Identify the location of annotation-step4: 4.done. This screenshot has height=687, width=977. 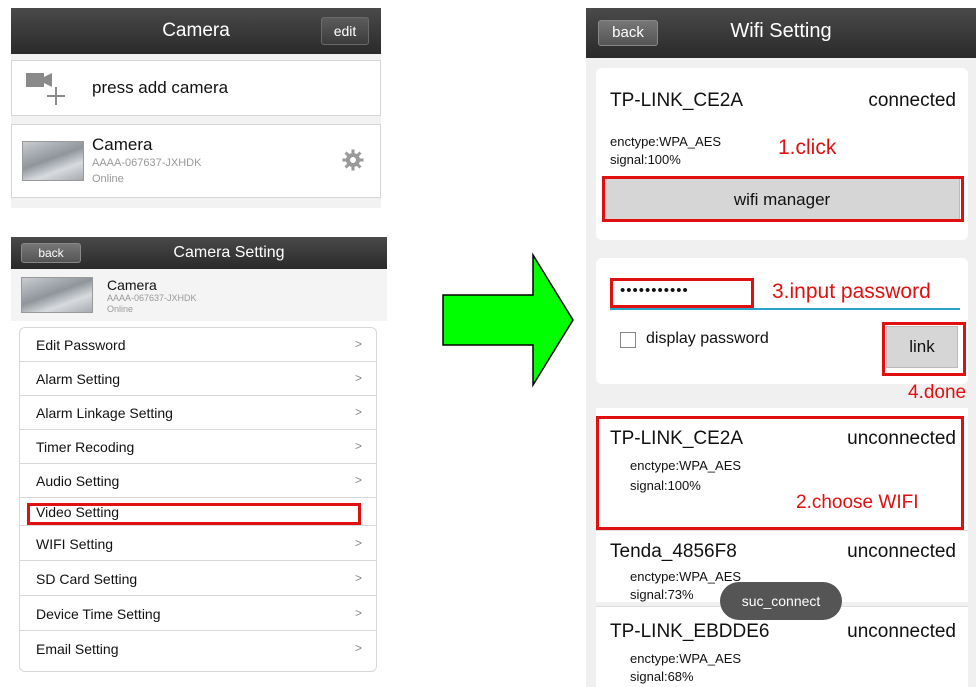
(937, 392).